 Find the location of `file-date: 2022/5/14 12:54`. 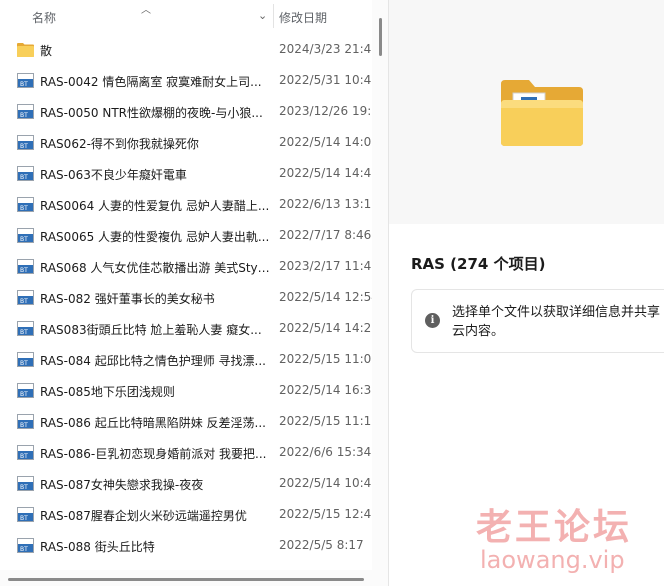

file-date: 2022/5/14 12:54 is located at coordinates (325, 297).